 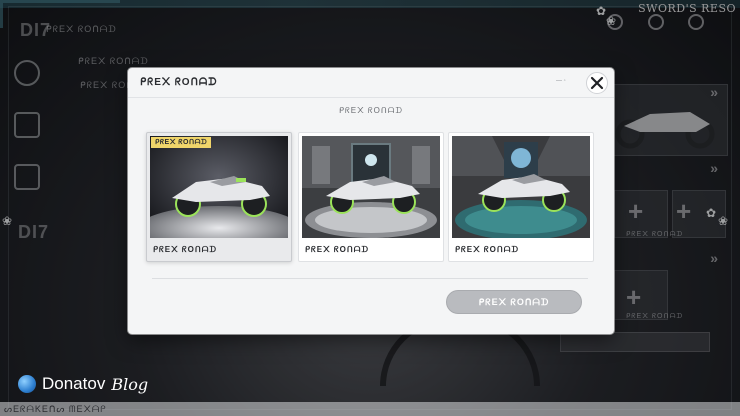 I want to click on watermark: Donatov Blog, so click(x=83, y=384).